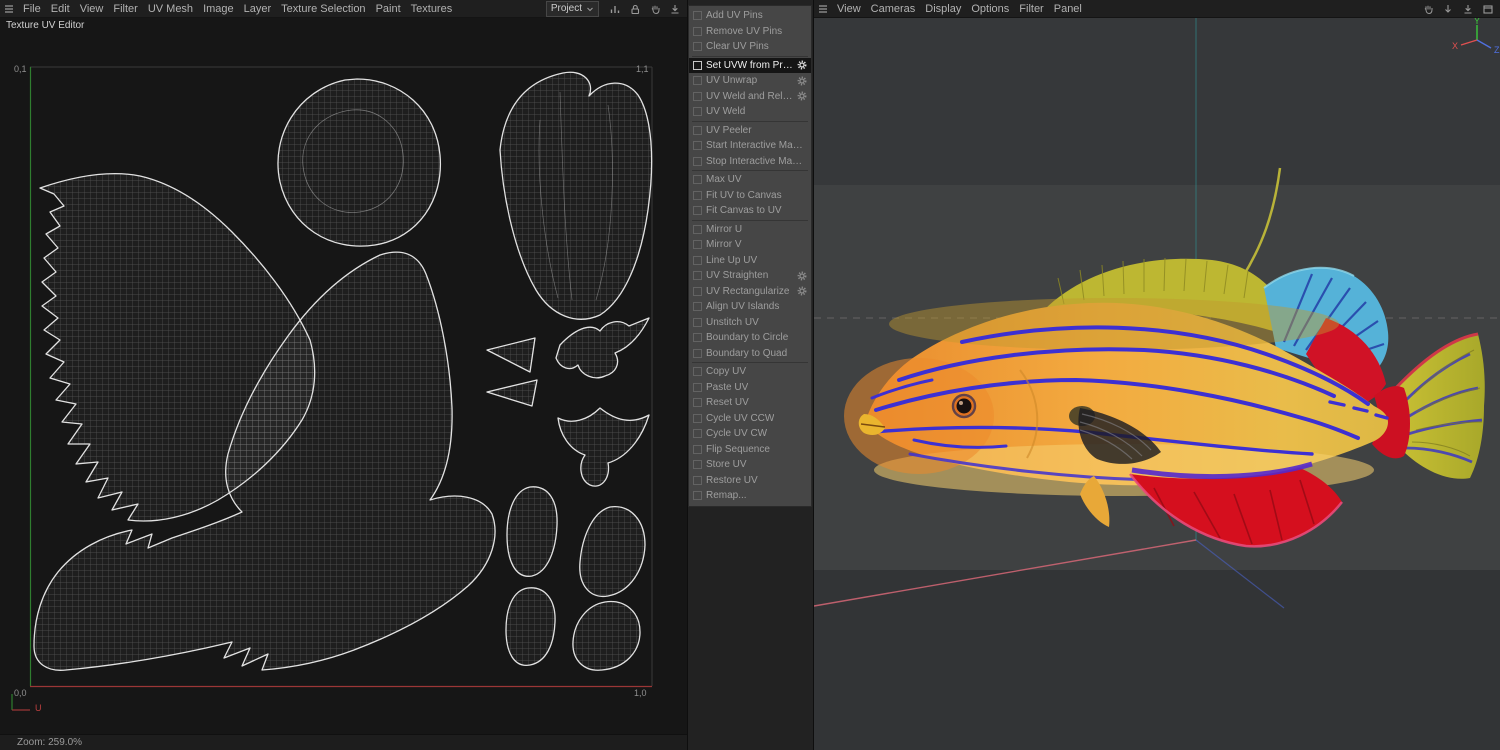 The width and height of the screenshot is (1500, 750). I want to click on z-axis-line, so click(1240, 574).